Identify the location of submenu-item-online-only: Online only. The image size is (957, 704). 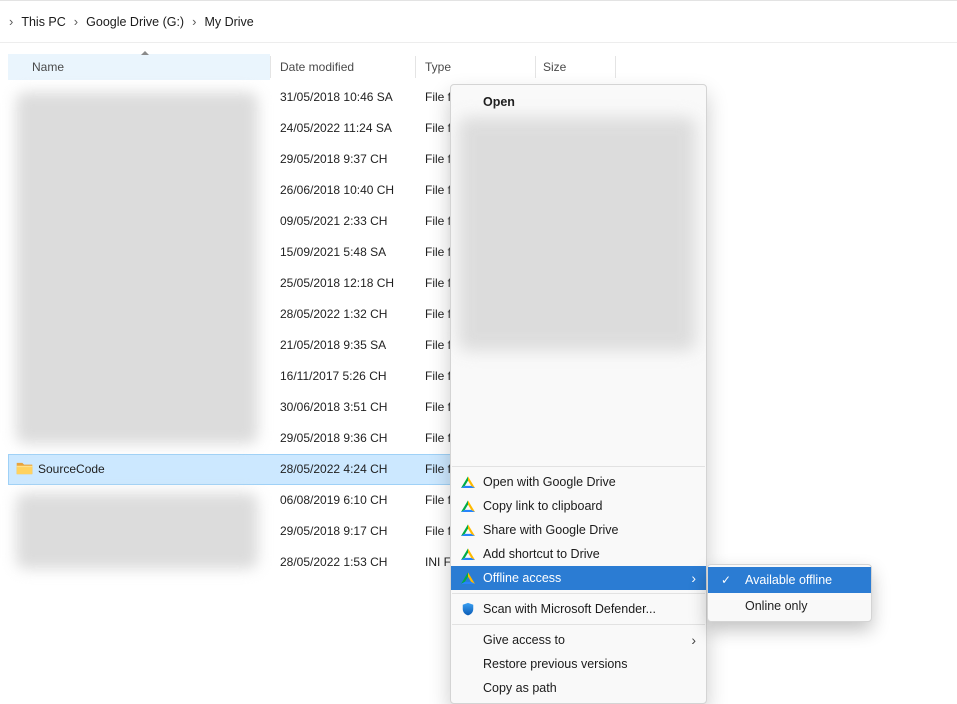
(789, 606).